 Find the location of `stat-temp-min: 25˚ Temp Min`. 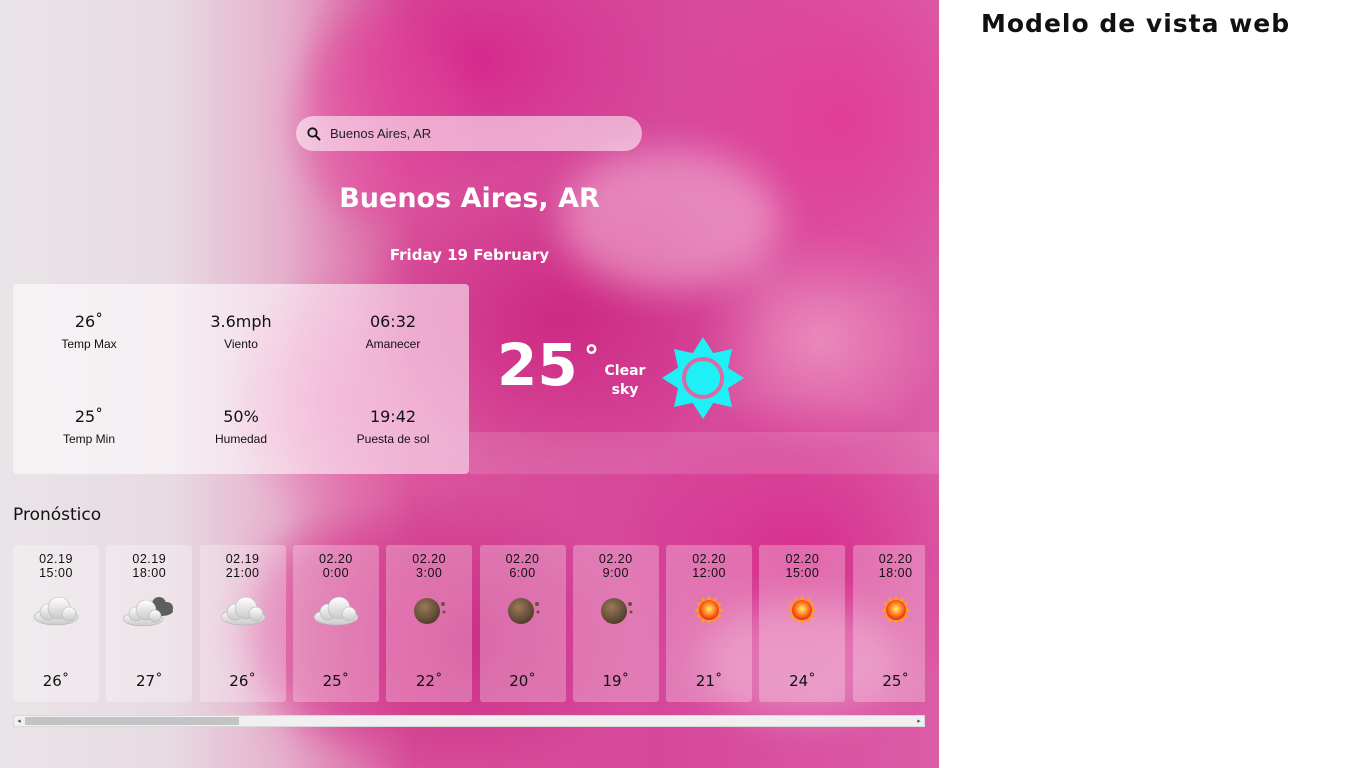

stat-temp-min: 25˚ Temp Min is located at coordinates (89, 426).